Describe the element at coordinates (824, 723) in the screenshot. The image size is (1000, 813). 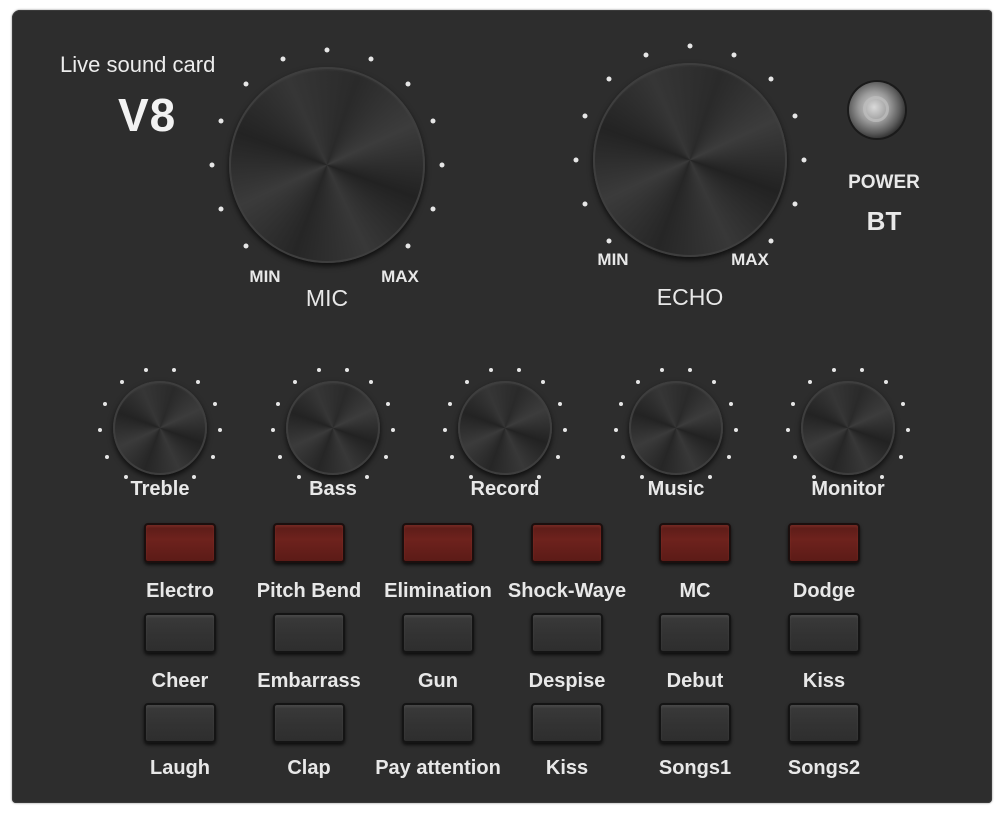
I see `songs2-button` at that location.